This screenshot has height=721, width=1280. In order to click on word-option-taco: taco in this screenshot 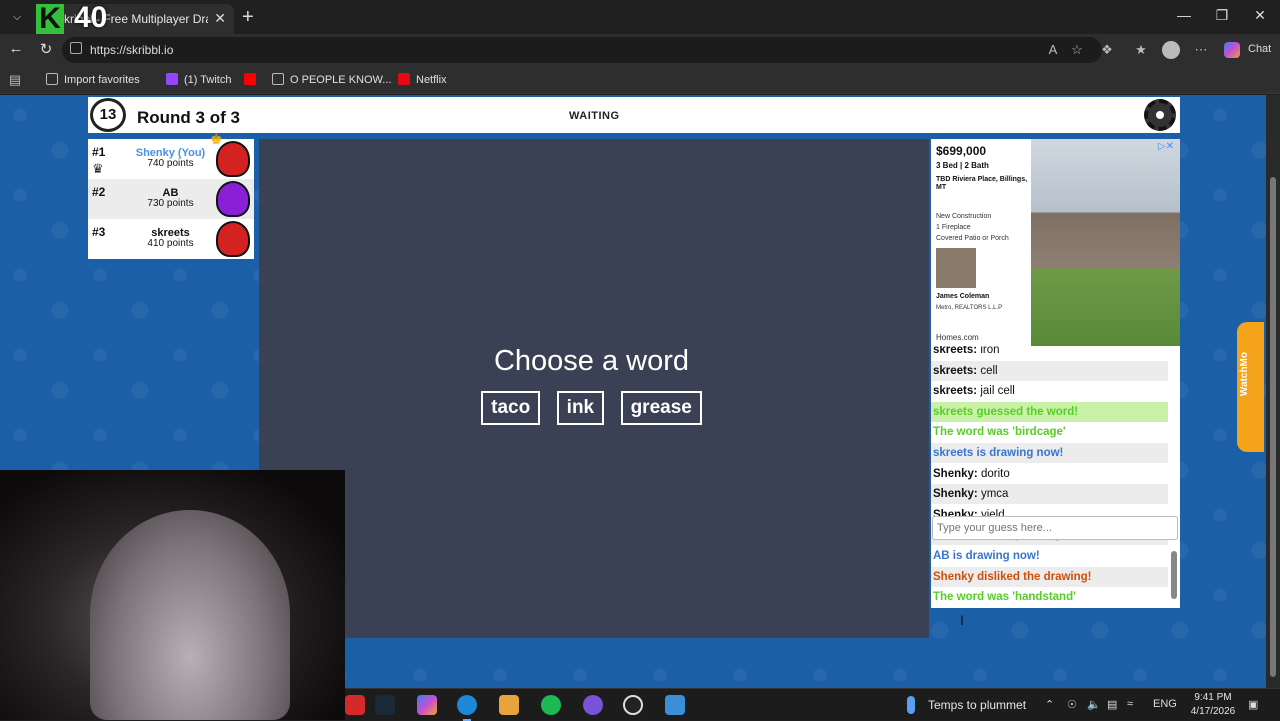, I will do `click(511, 408)`.